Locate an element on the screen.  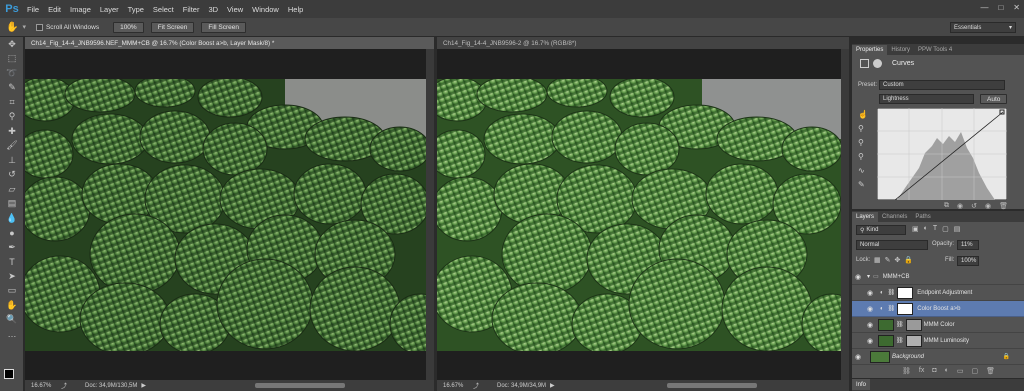
fx-icon: fx is located at coordinates (921, 371).